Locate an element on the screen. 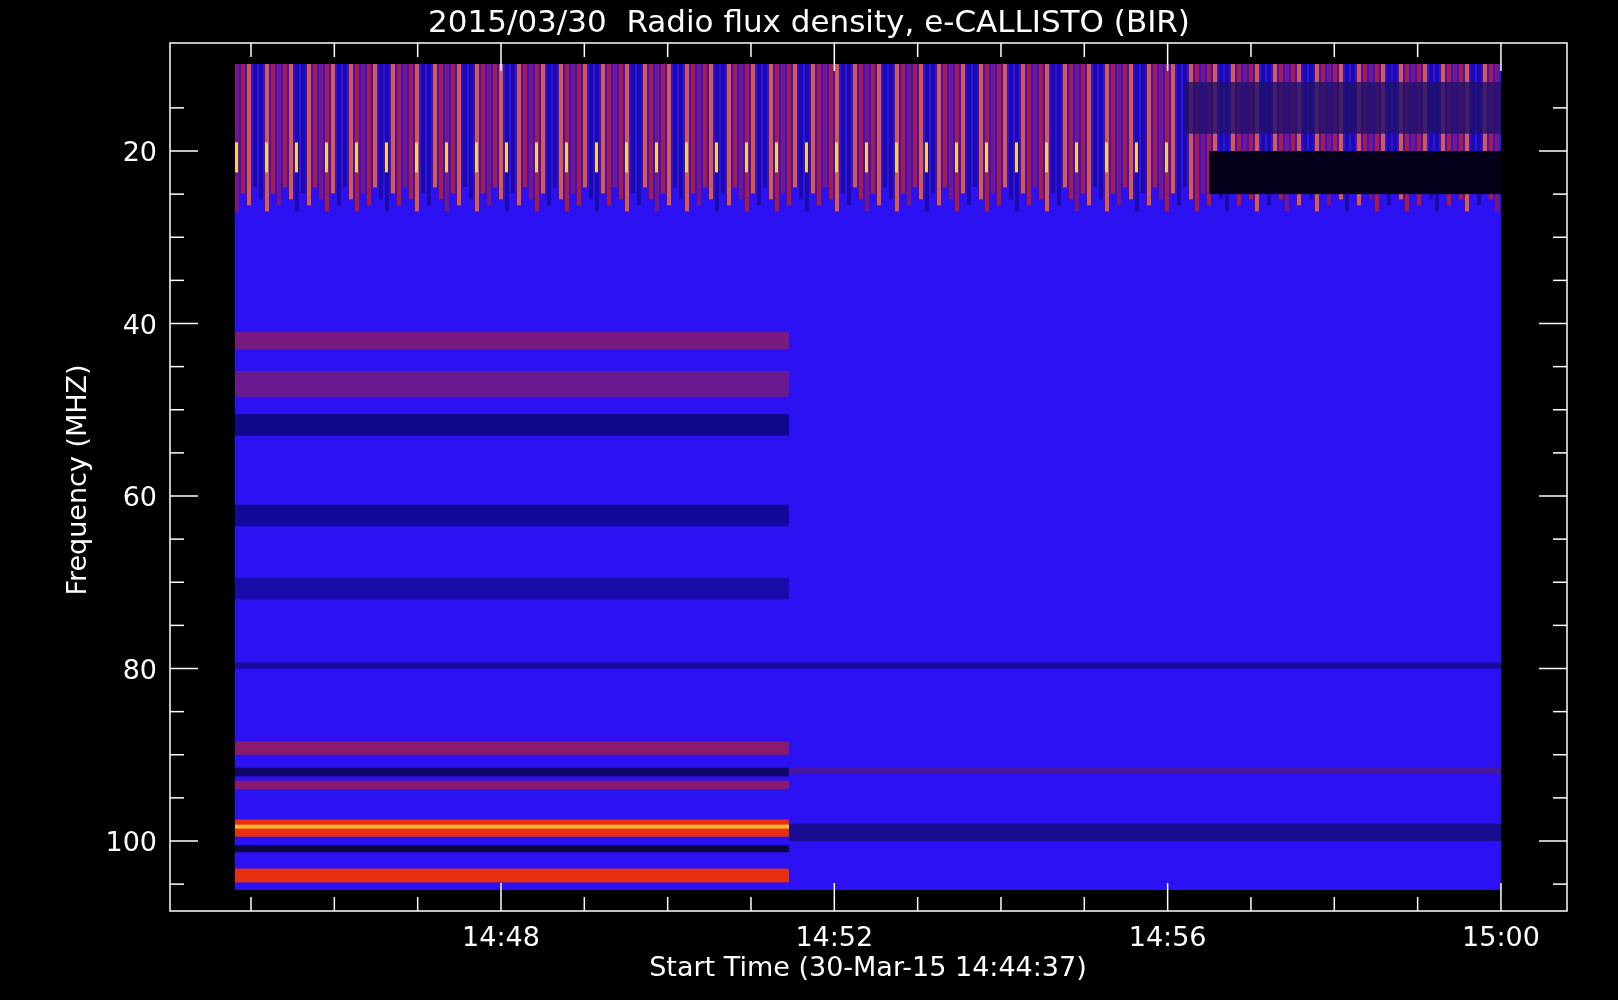 The height and width of the screenshot is (1000, 1618). chart-title: 2015/03/30 Radio flux density, e-CALLISTO (BIR) is located at coordinates (809, 21).